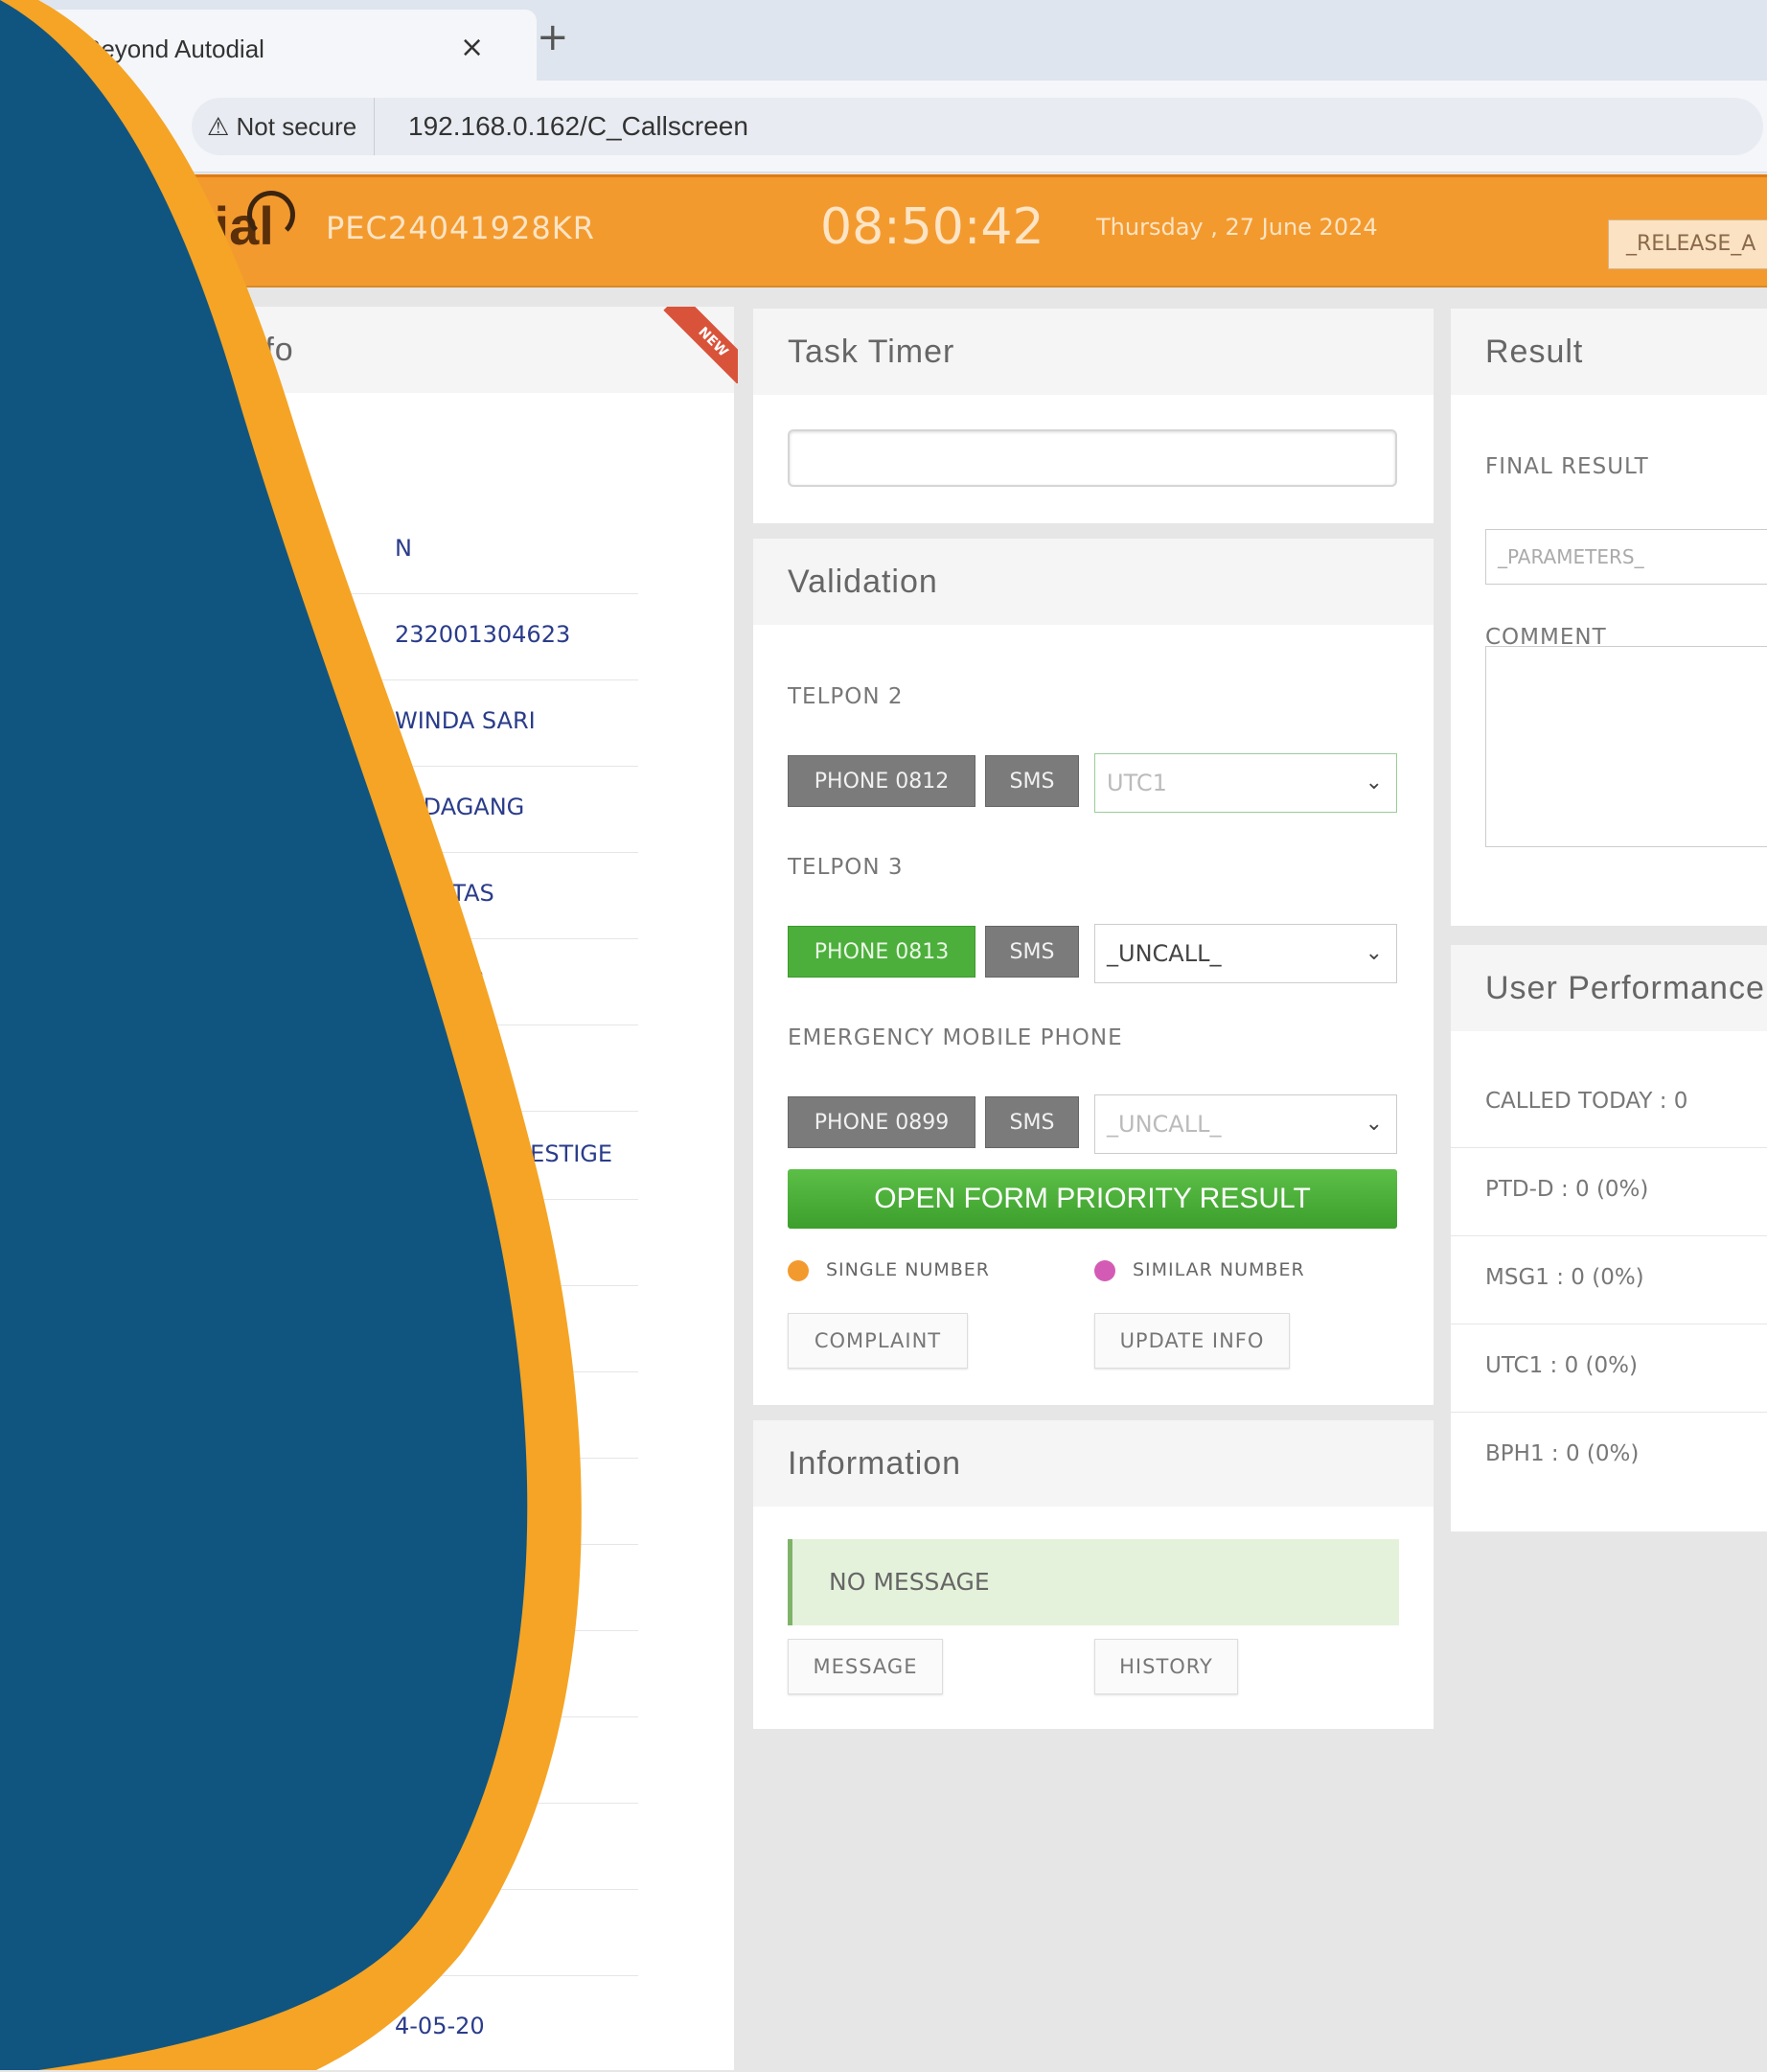  What do you see at coordinates (865, 1666) in the screenshot?
I see `message-button: MESSAGE` at bounding box center [865, 1666].